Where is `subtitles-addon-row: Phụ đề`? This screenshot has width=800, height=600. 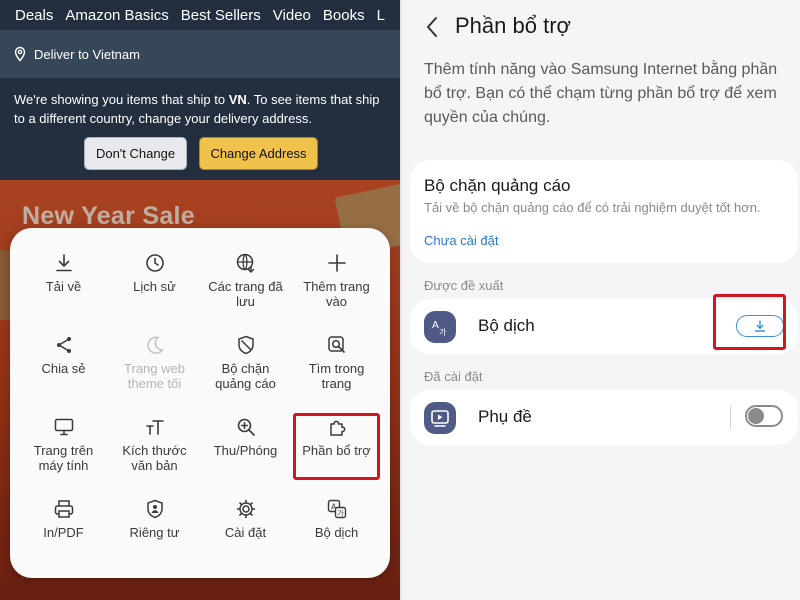 subtitles-addon-row: Phụ đề is located at coordinates (604, 417).